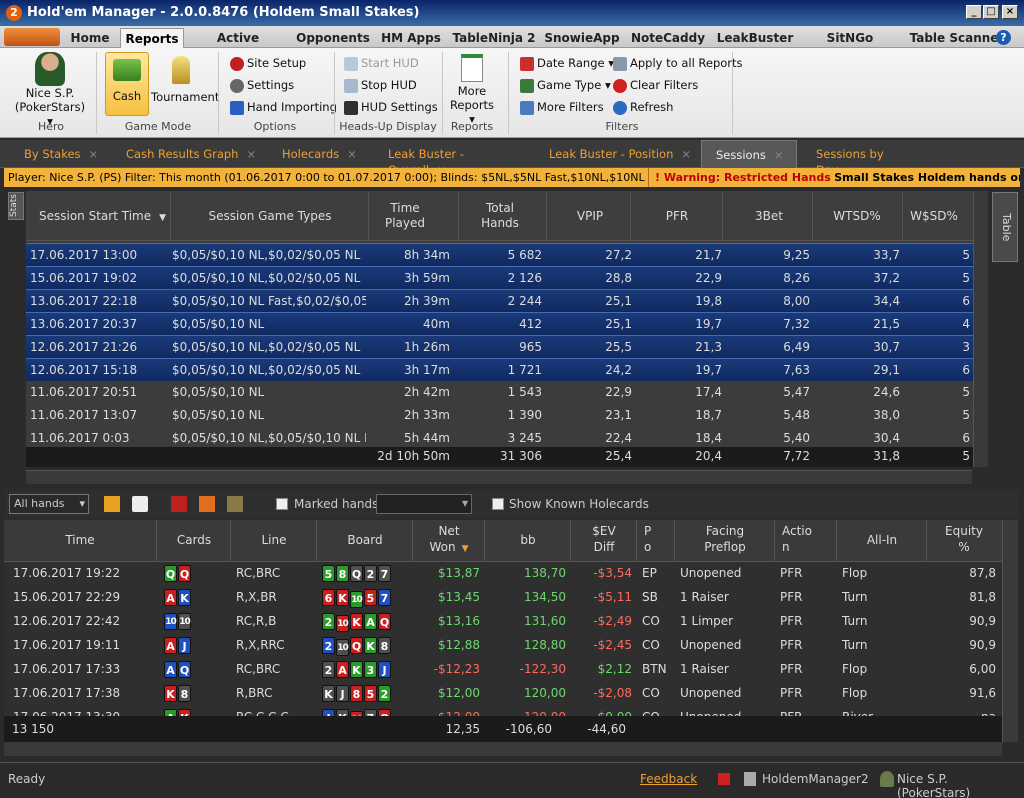  What do you see at coordinates (58, 156) in the screenshot?
I see `report-tab-by-stakes: By Stakes ×` at bounding box center [58, 156].